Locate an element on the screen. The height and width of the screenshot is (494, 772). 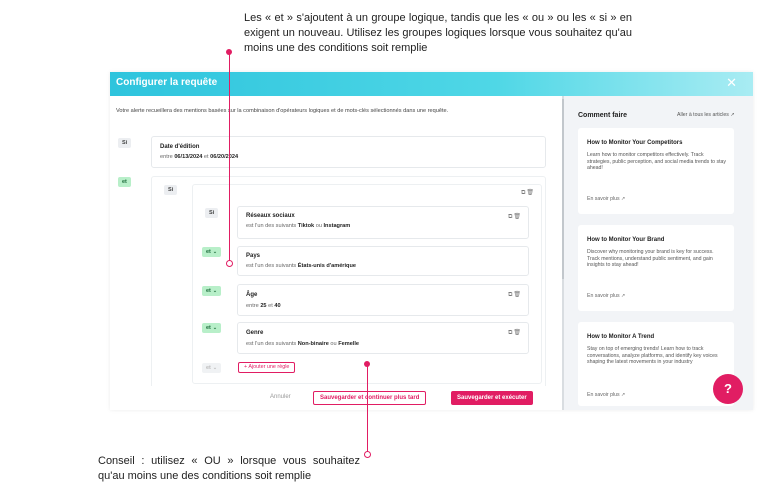
add-rule-button: + Ajouter une règle is located at coordinates (267, 367).